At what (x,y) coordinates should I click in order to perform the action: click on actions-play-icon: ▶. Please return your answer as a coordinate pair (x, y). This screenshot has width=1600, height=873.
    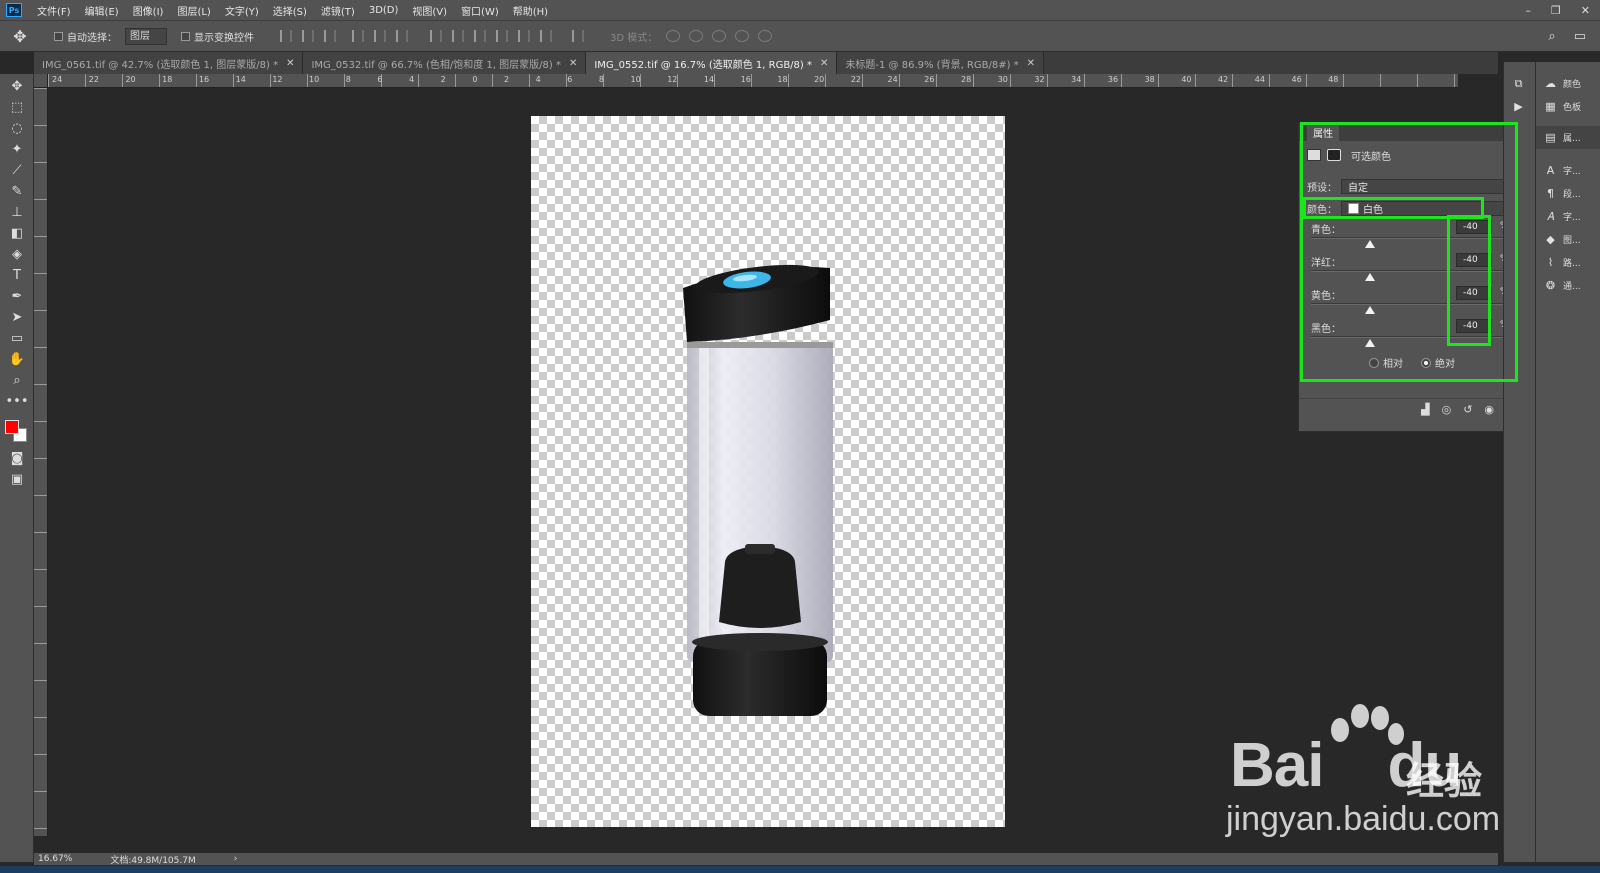
    Looking at the image, I should click on (1519, 106).